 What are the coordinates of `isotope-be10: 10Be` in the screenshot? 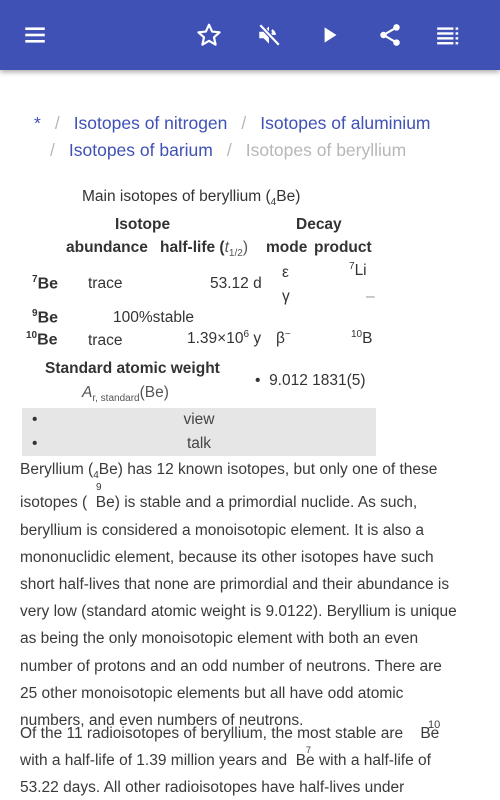 It's located at (42, 339).